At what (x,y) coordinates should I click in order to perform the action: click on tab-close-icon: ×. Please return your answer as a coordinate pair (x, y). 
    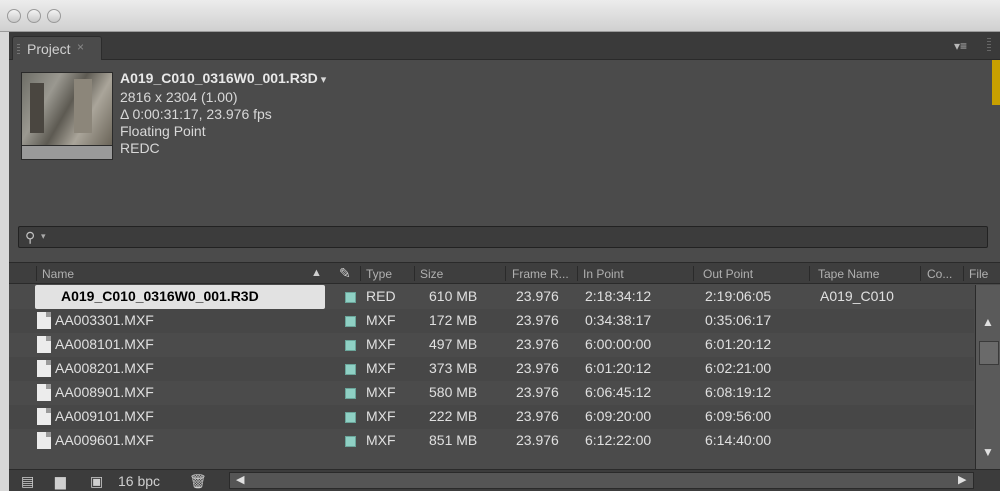
    Looking at the image, I should click on (80, 47).